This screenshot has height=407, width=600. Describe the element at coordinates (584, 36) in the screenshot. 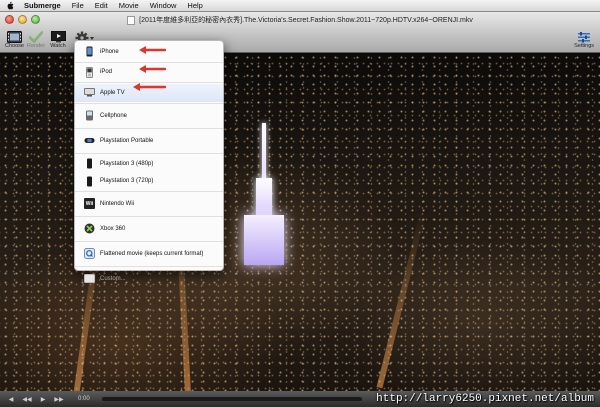

I see `sliders-icon` at that location.